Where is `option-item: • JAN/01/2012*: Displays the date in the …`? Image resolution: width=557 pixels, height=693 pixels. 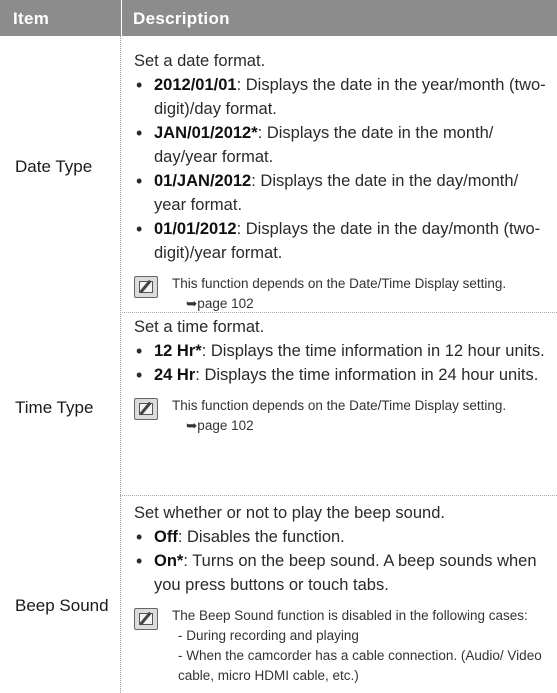
option-item: • JAN/01/2012*: Displays the date in the … is located at coordinates (343, 145).